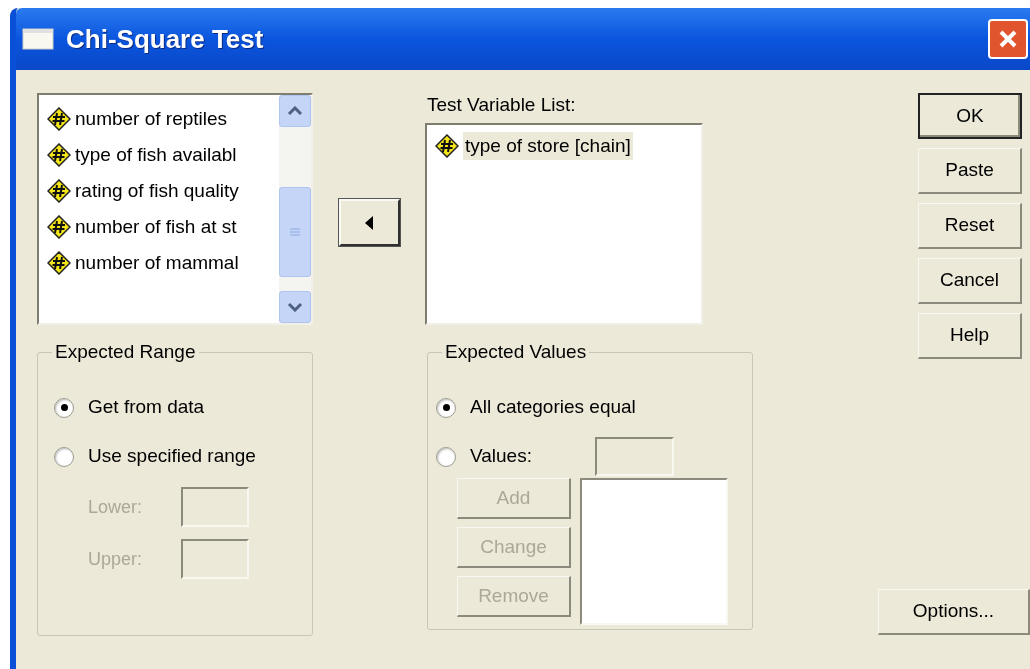 This screenshot has width=1030, height=669. What do you see at coordinates (970, 171) in the screenshot?
I see `dialog-button: Paste` at bounding box center [970, 171].